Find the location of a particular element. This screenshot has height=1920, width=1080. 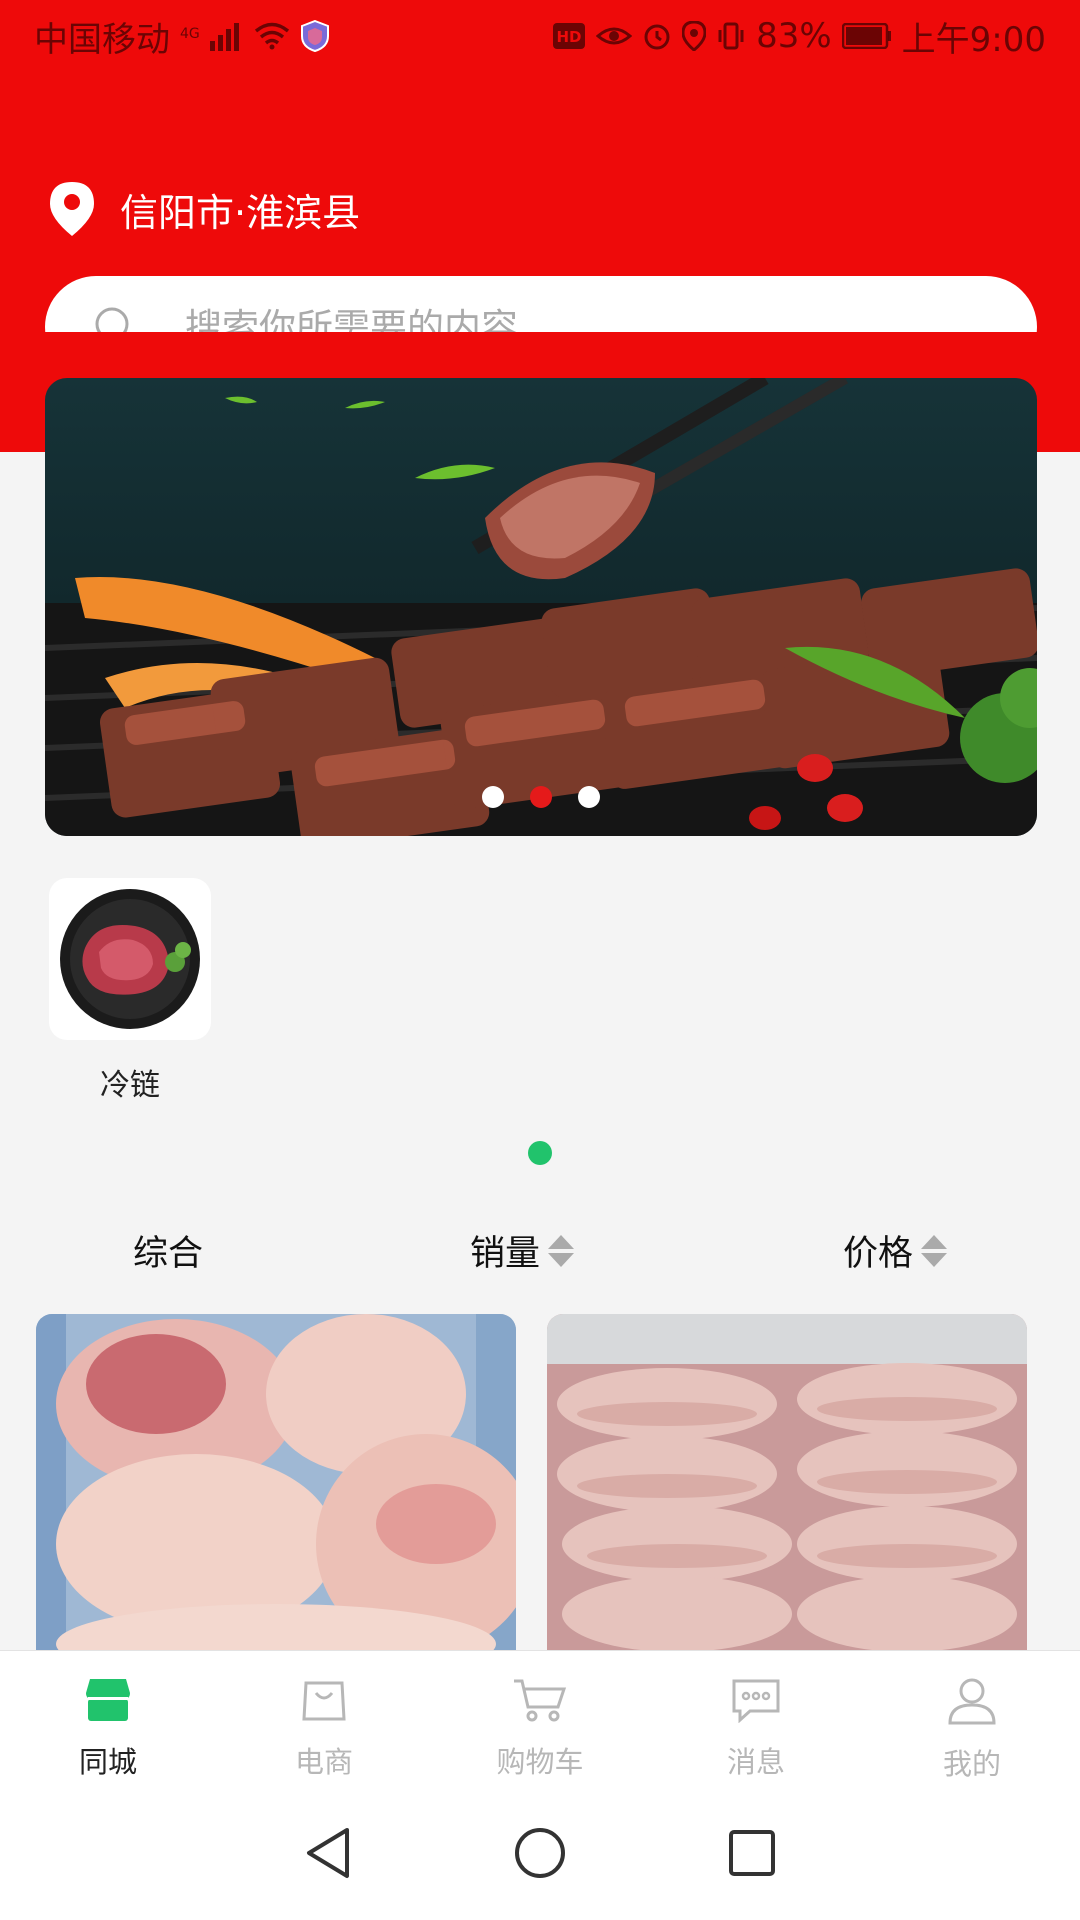

location-icon is located at coordinates (694, 36).